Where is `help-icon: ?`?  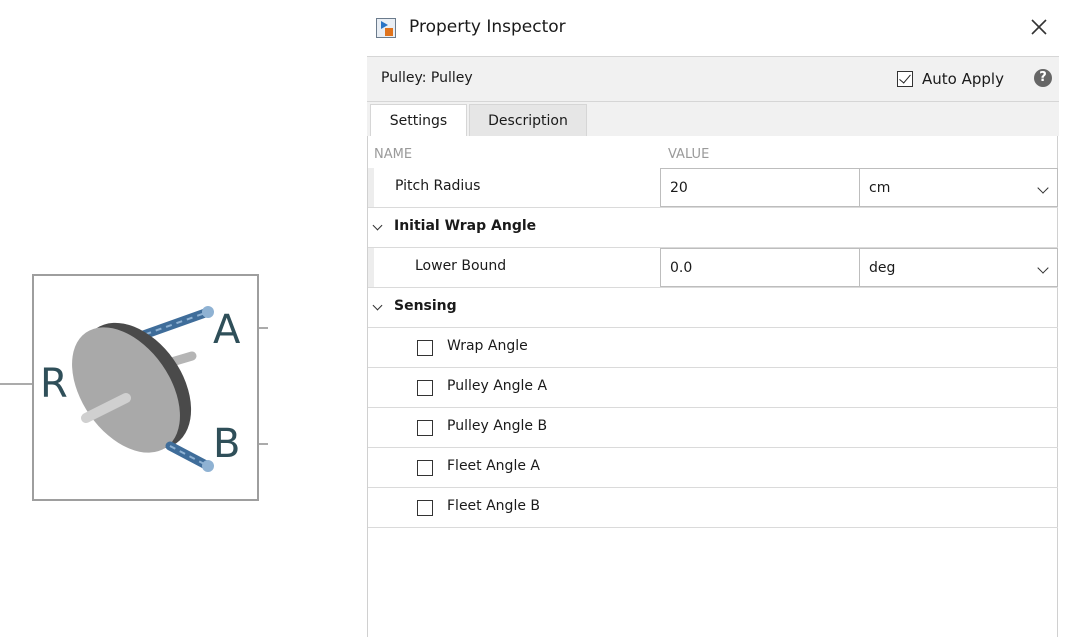 help-icon: ? is located at coordinates (1043, 78).